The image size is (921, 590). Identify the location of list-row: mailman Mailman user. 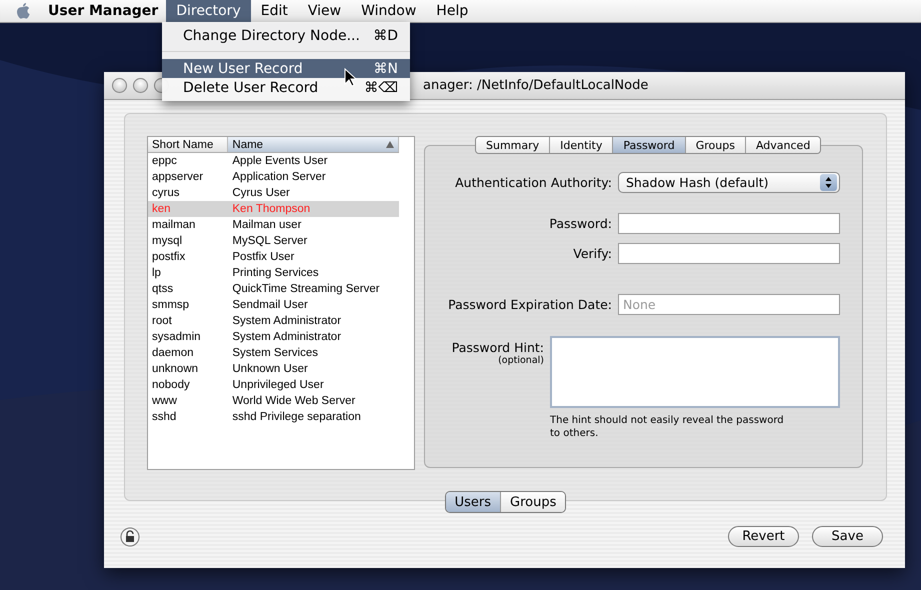
(273, 225).